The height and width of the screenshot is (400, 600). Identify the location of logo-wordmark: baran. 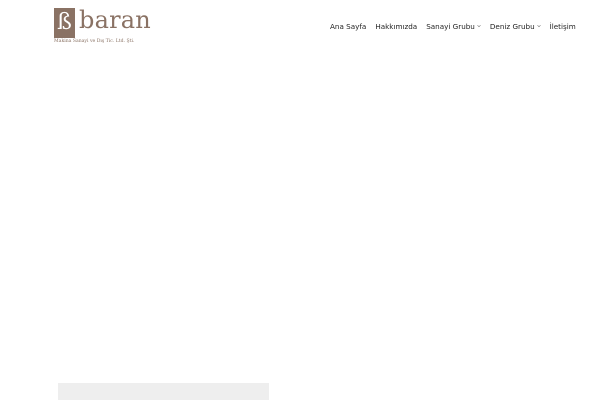
(115, 20).